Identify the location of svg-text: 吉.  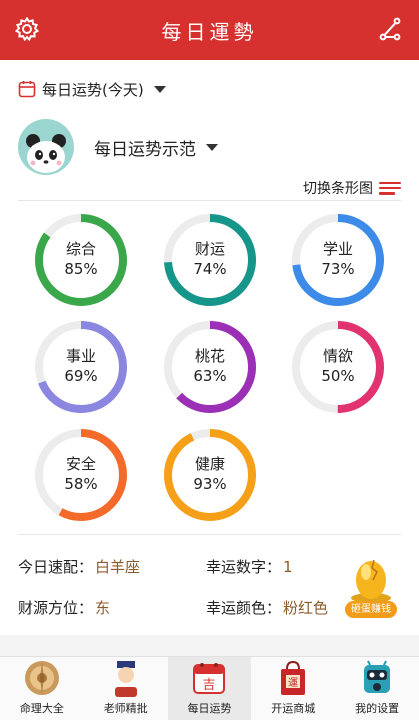
(209, 685).